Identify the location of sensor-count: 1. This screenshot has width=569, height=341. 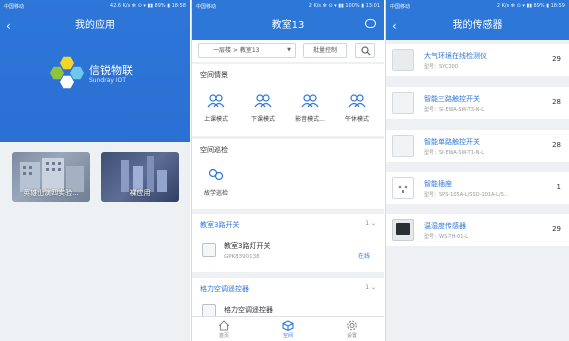
(558, 187).